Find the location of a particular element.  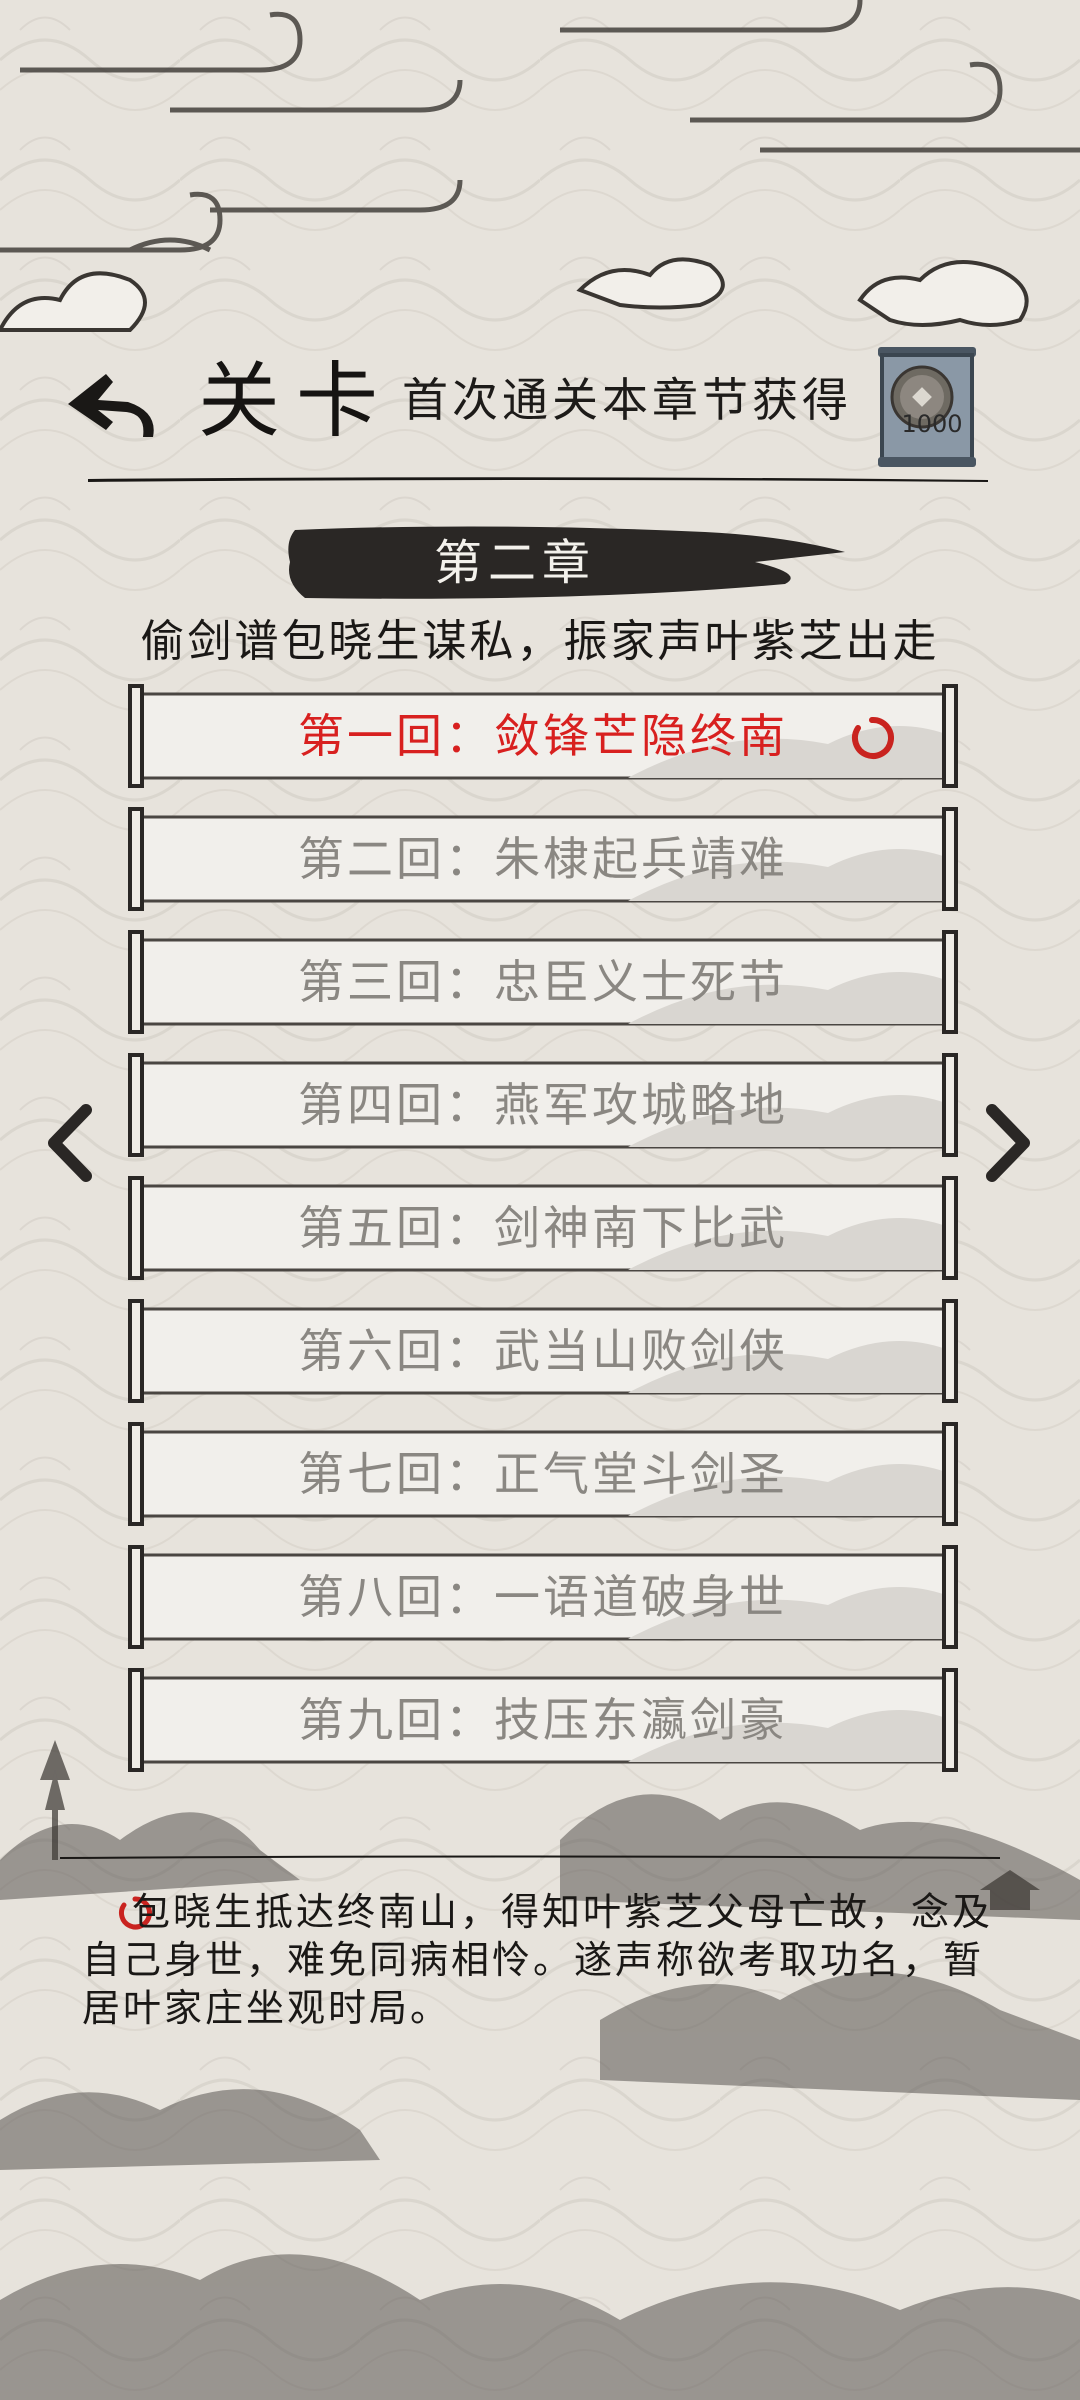

level-label: 第二回：朱棣起兵靖难 is located at coordinates (543, 859).